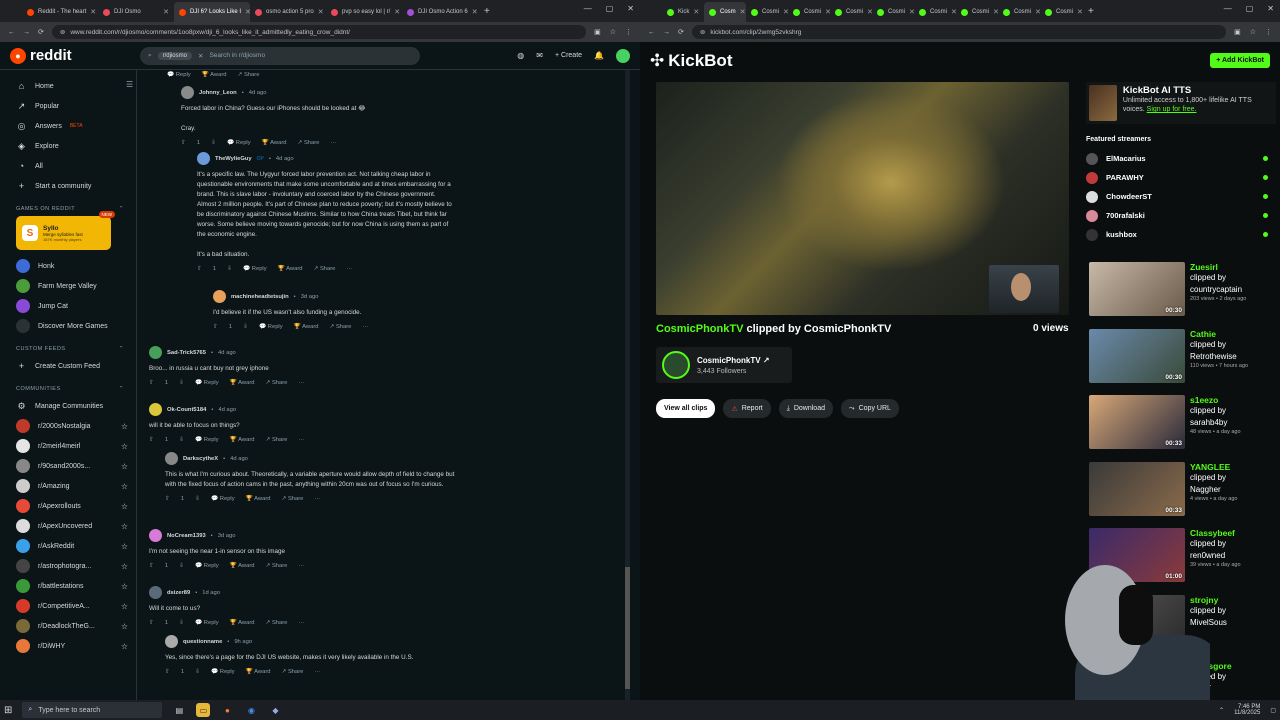 The width and height of the screenshot is (1280, 720). Describe the element at coordinates (1215, 400) in the screenshot. I see `clip-streamer: s1eezo` at that location.